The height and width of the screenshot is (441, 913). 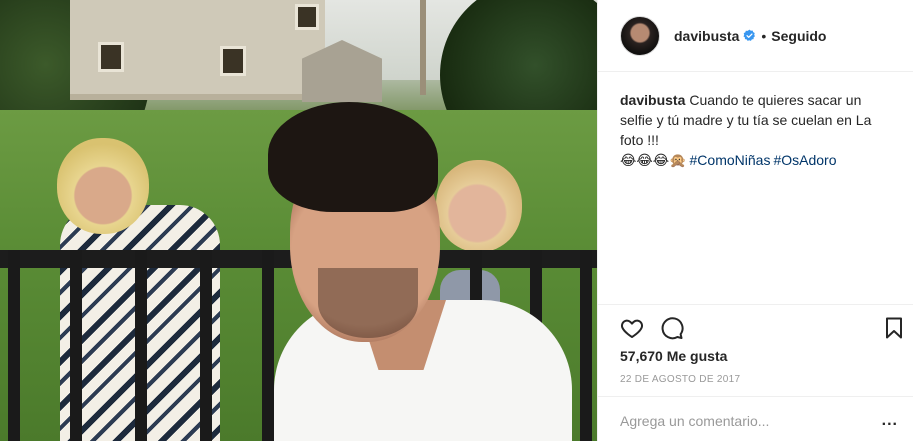 I want to click on post-header: davibusta • Seguido, so click(x=755, y=36).